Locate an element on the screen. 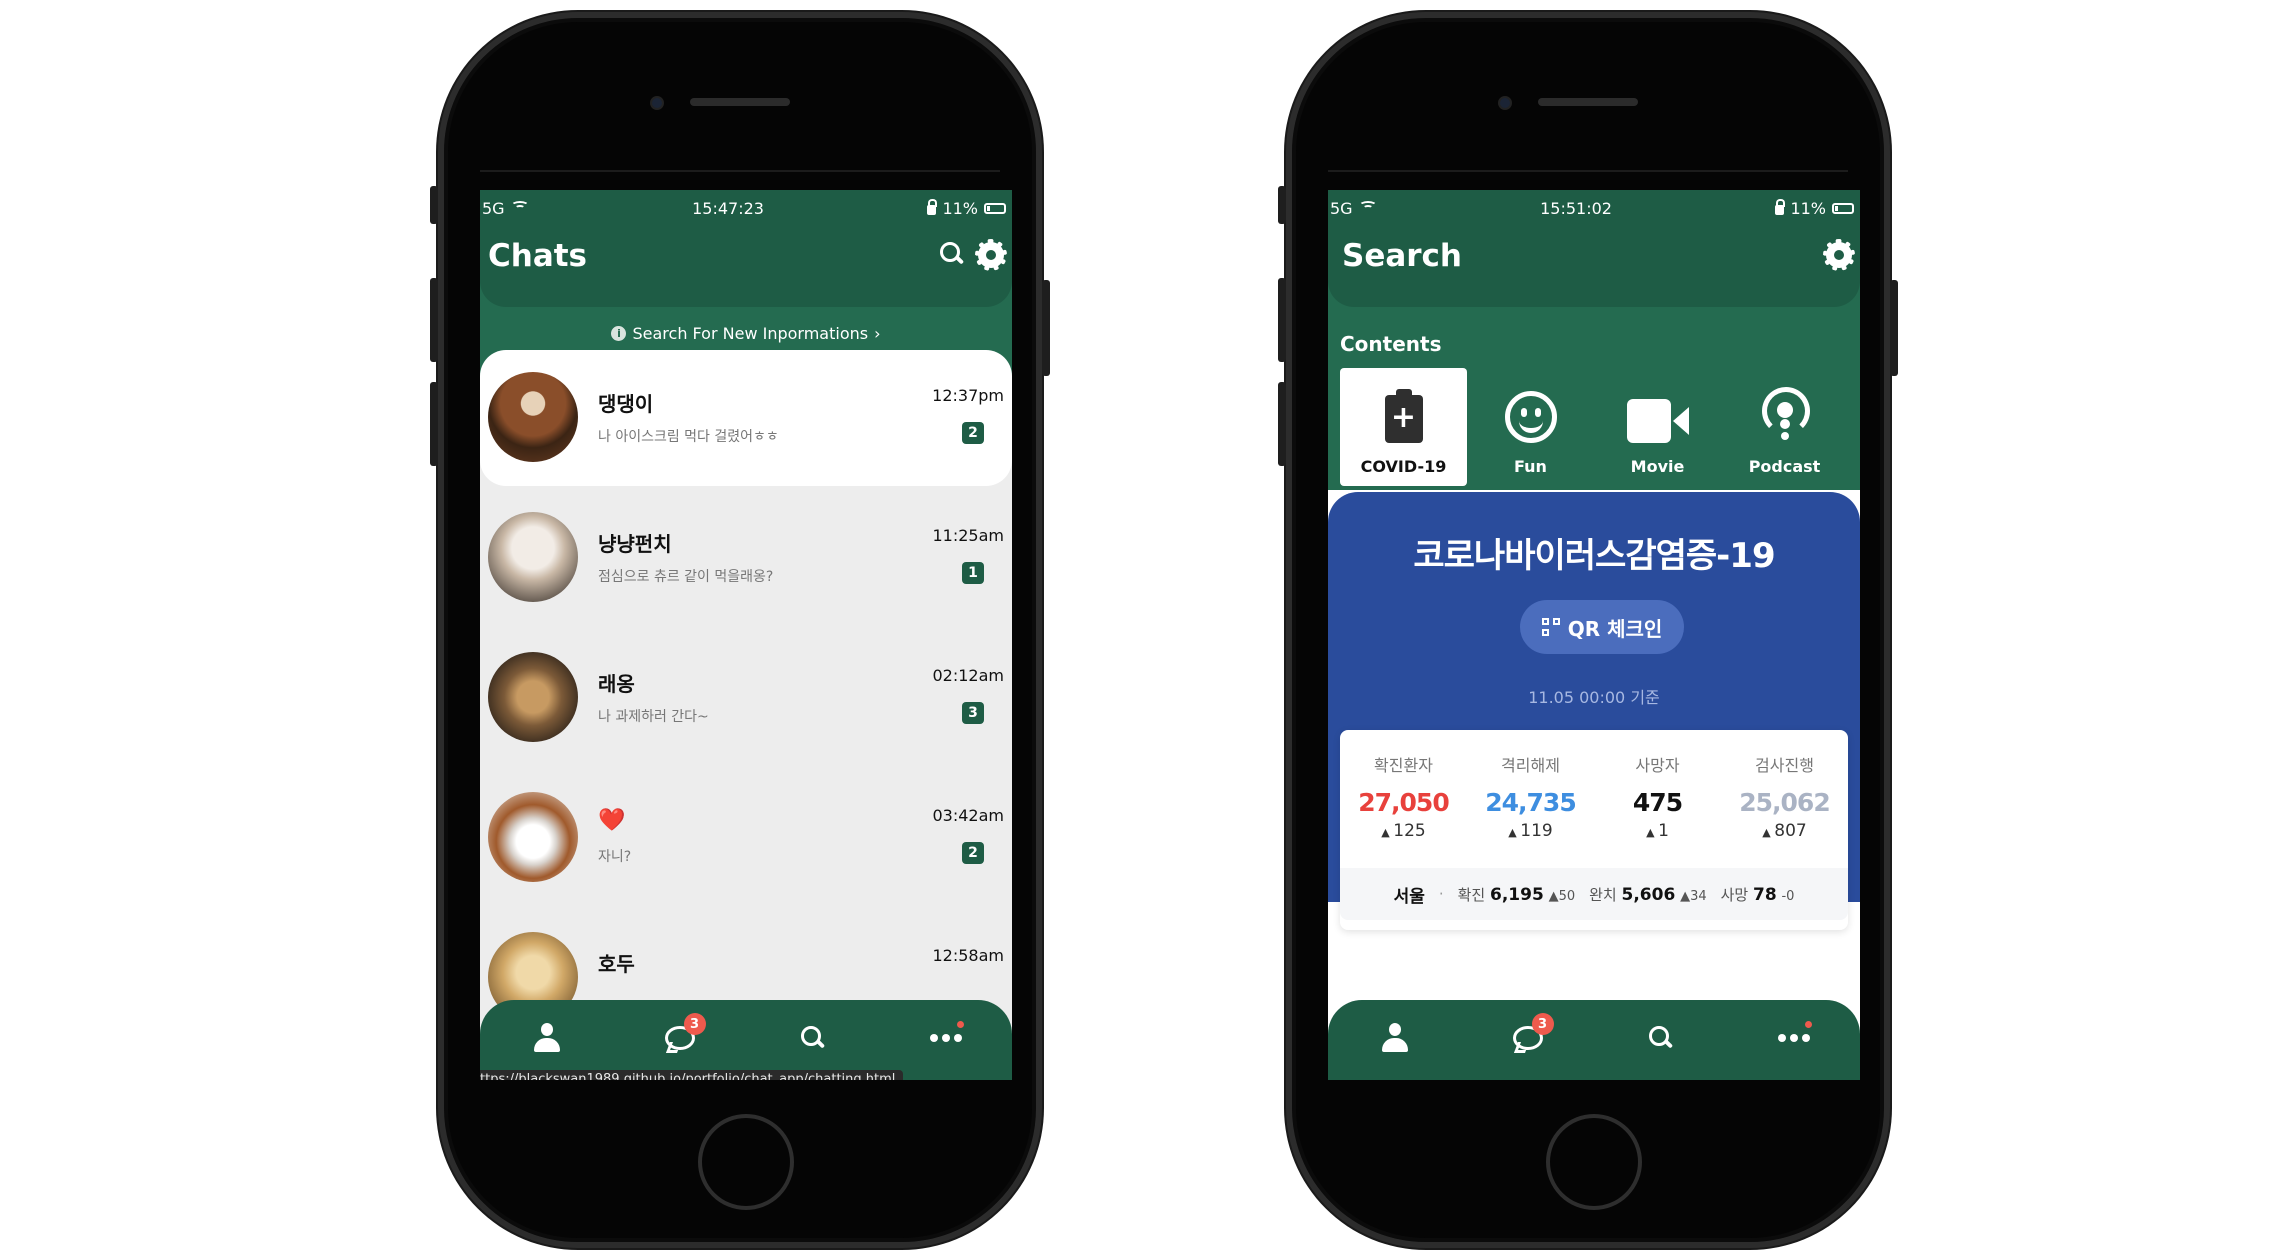 This screenshot has height=1260, width=2280. unread-badge: 2 is located at coordinates (973, 433).